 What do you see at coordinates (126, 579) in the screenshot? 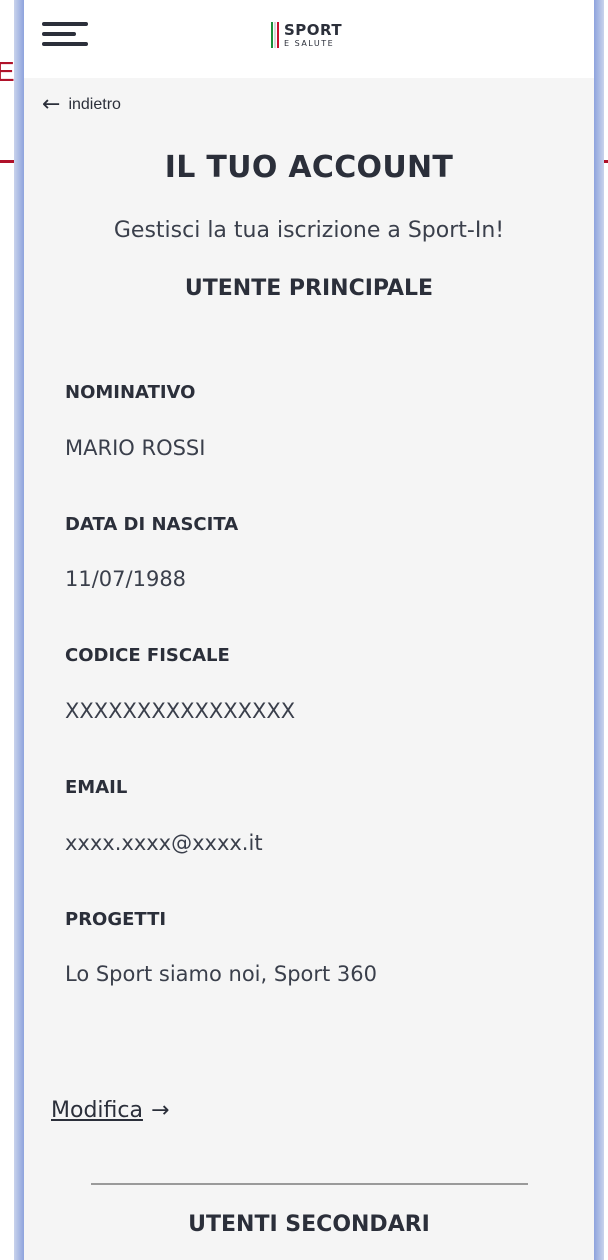
I see `field-value-data-di-nascita: 11/07/1988` at bounding box center [126, 579].